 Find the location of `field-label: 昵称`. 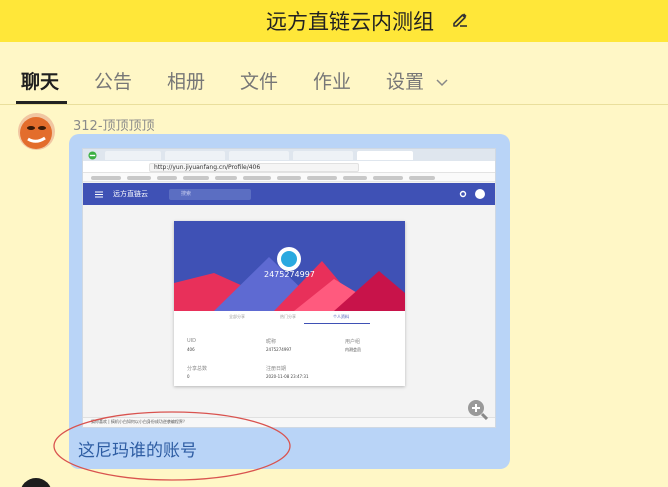

field-label: 昵称 is located at coordinates (271, 342).